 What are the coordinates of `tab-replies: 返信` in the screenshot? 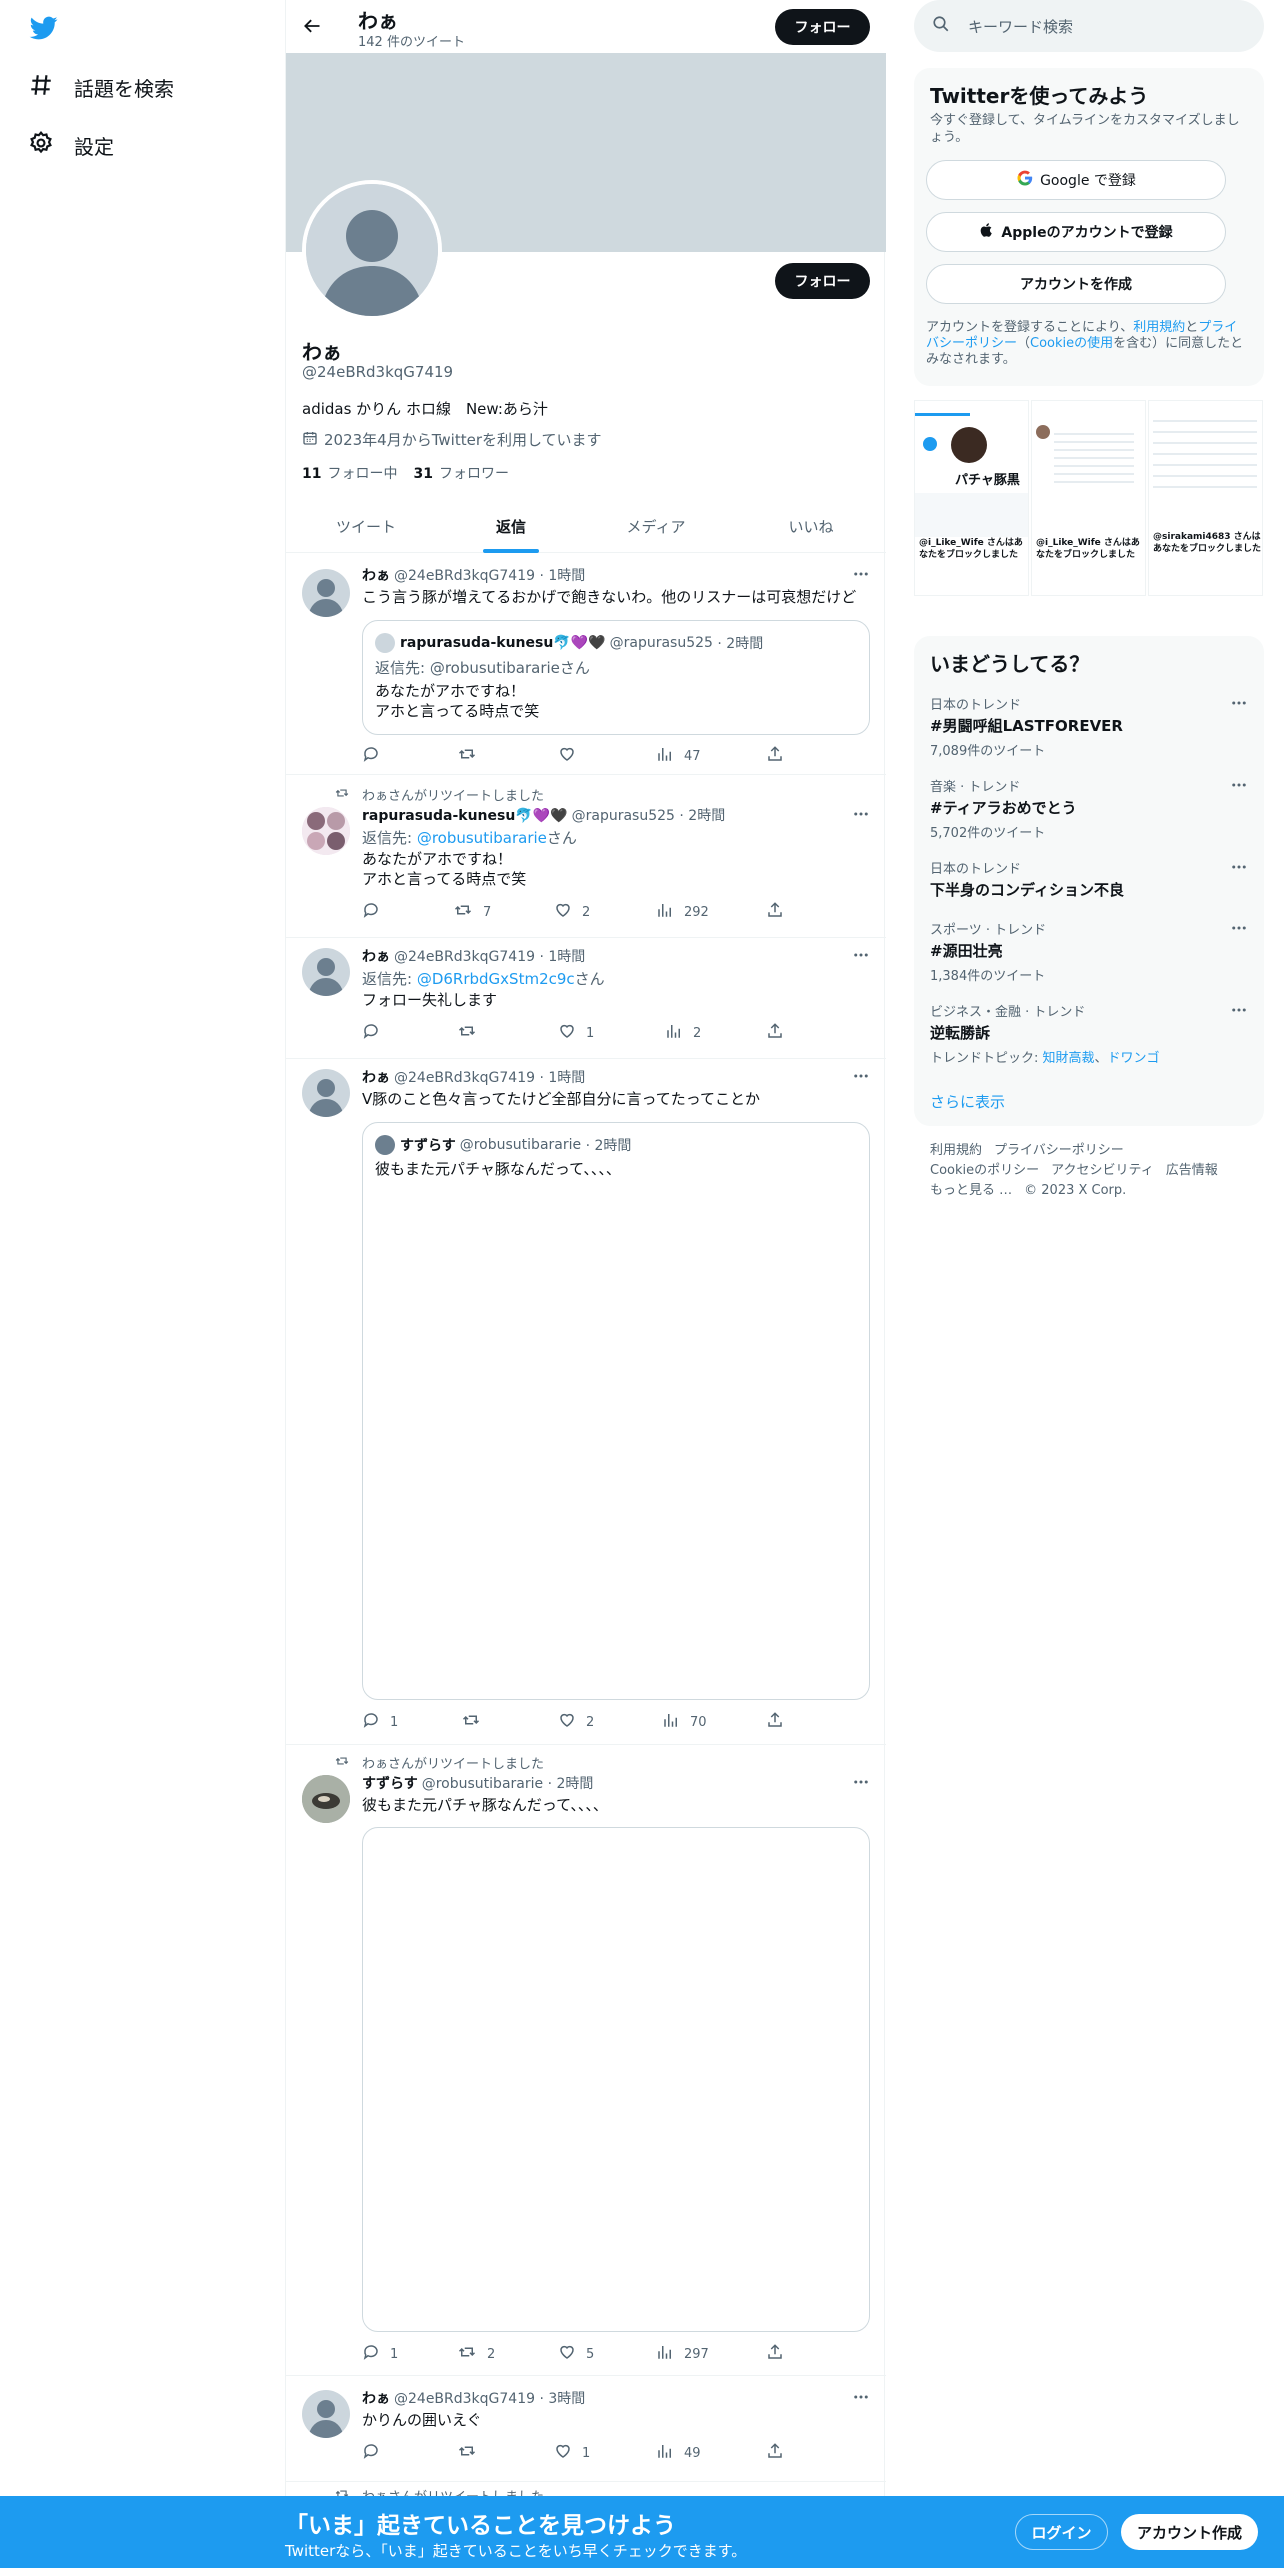 It's located at (511, 526).